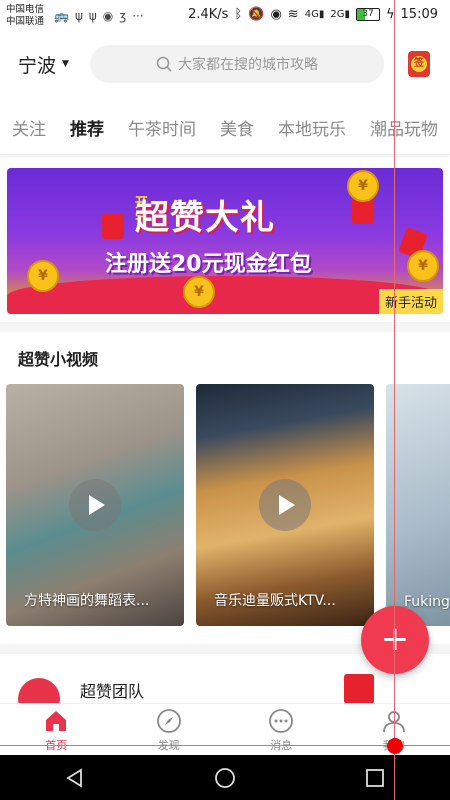 The height and width of the screenshot is (800, 450). What do you see at coordinates (168, 720) in the screenshot?
I see `compass-icon` at bounding box center [168, 720].